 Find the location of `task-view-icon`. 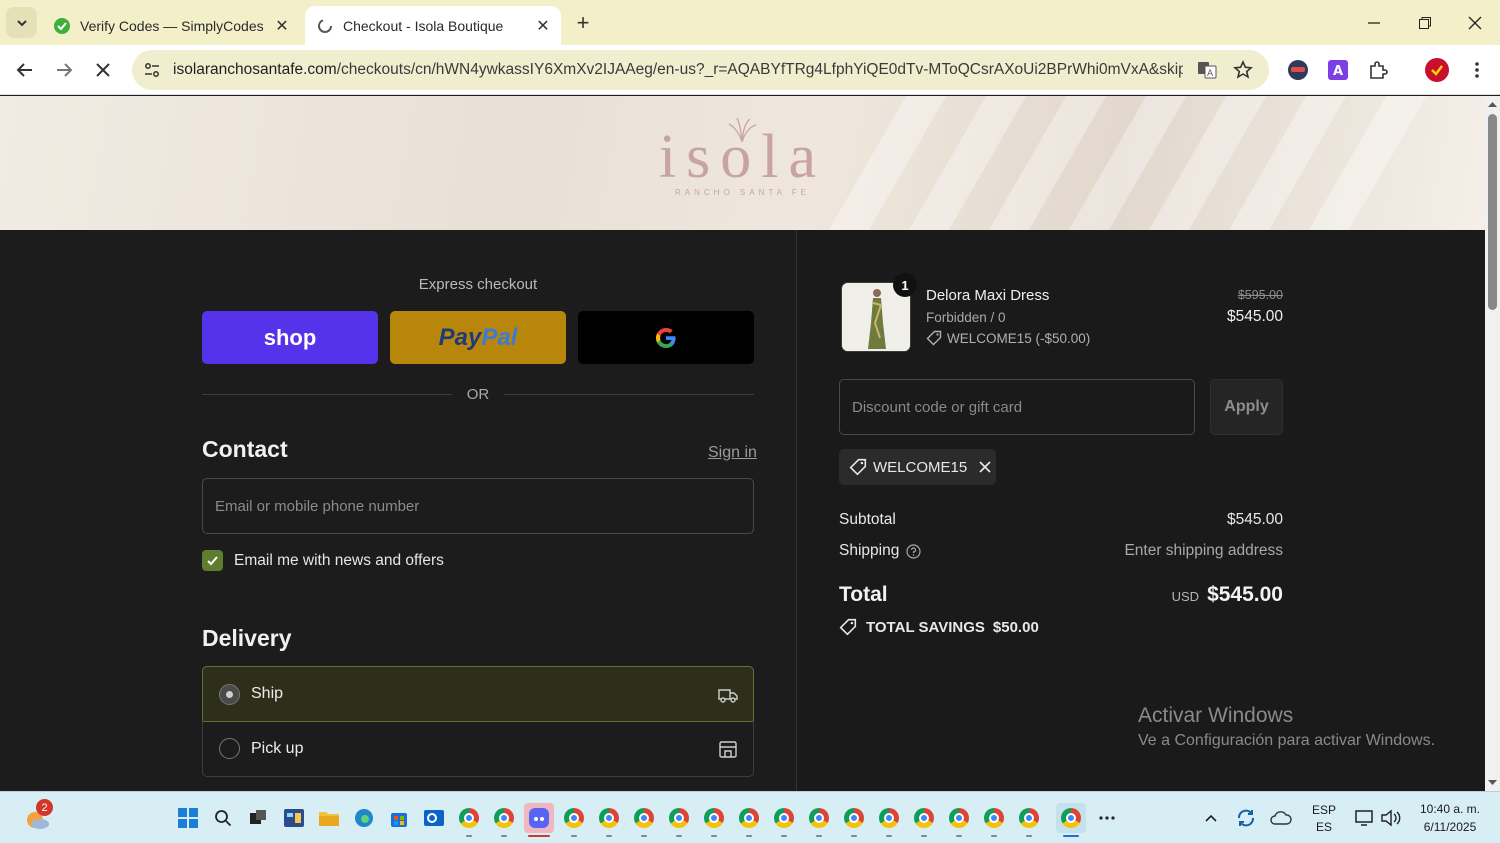

task-view-icon is located at coordinates (258, 817).